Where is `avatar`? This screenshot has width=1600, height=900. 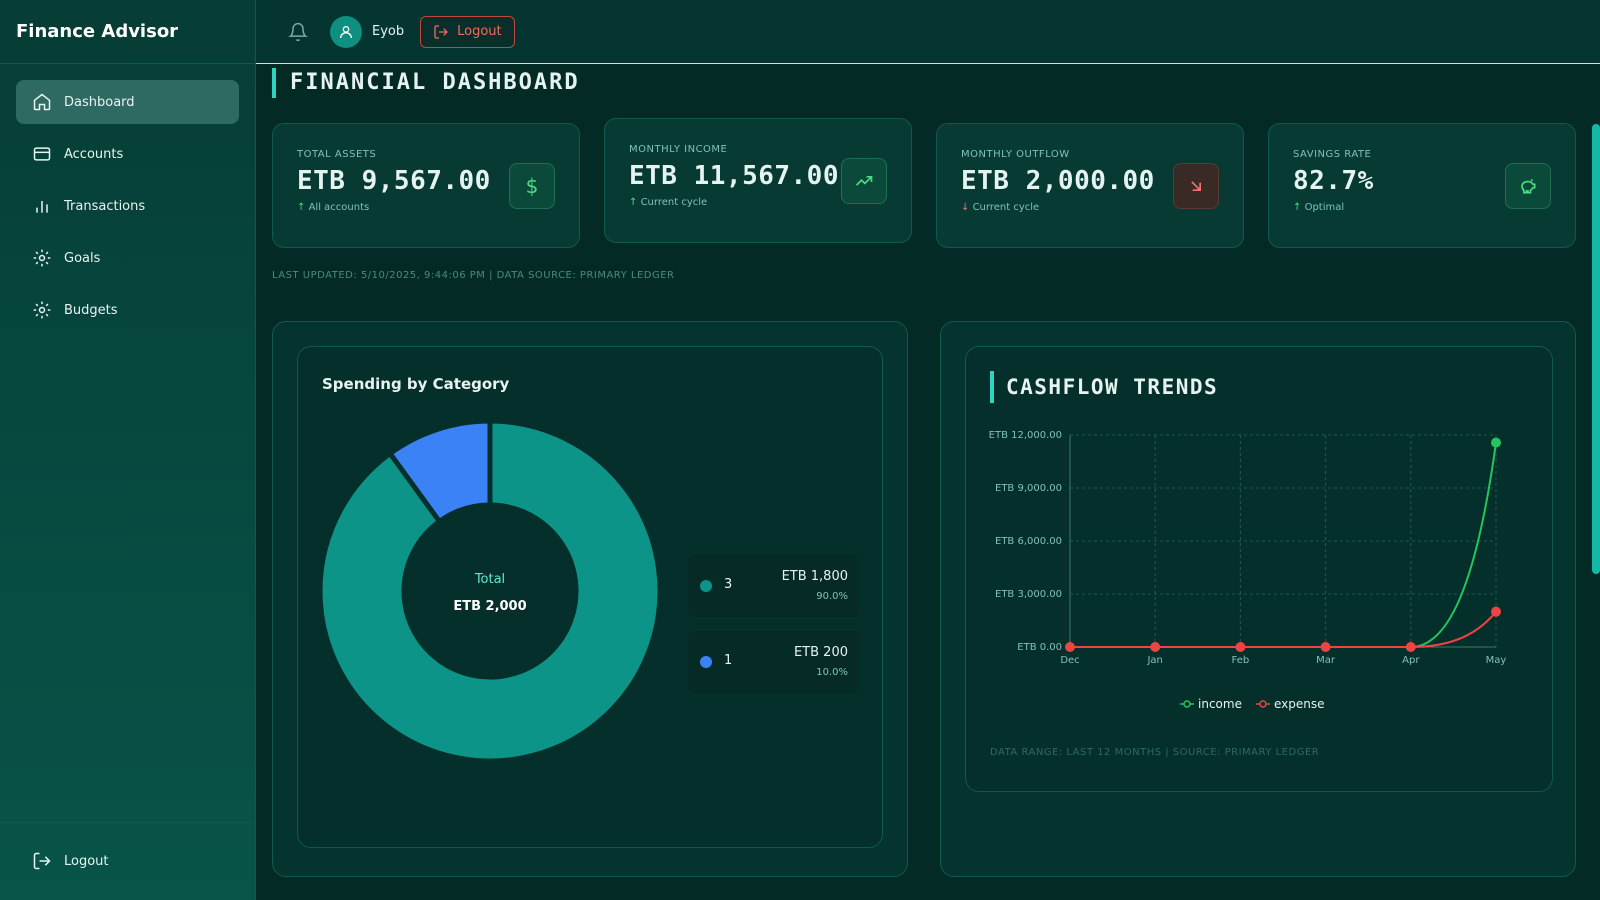 avatar is located at coordinates (346, 31).